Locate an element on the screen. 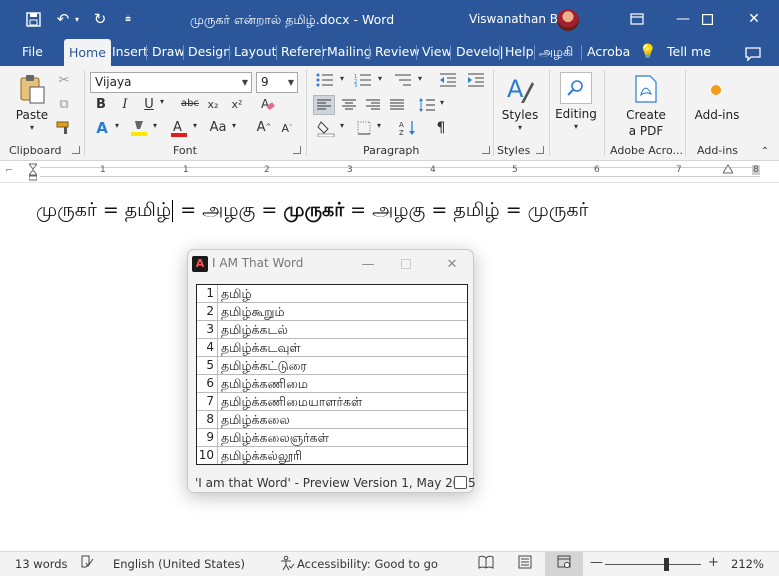 The image size is (779, 576). font-color-icon: A is located at coordinates (179, 128).